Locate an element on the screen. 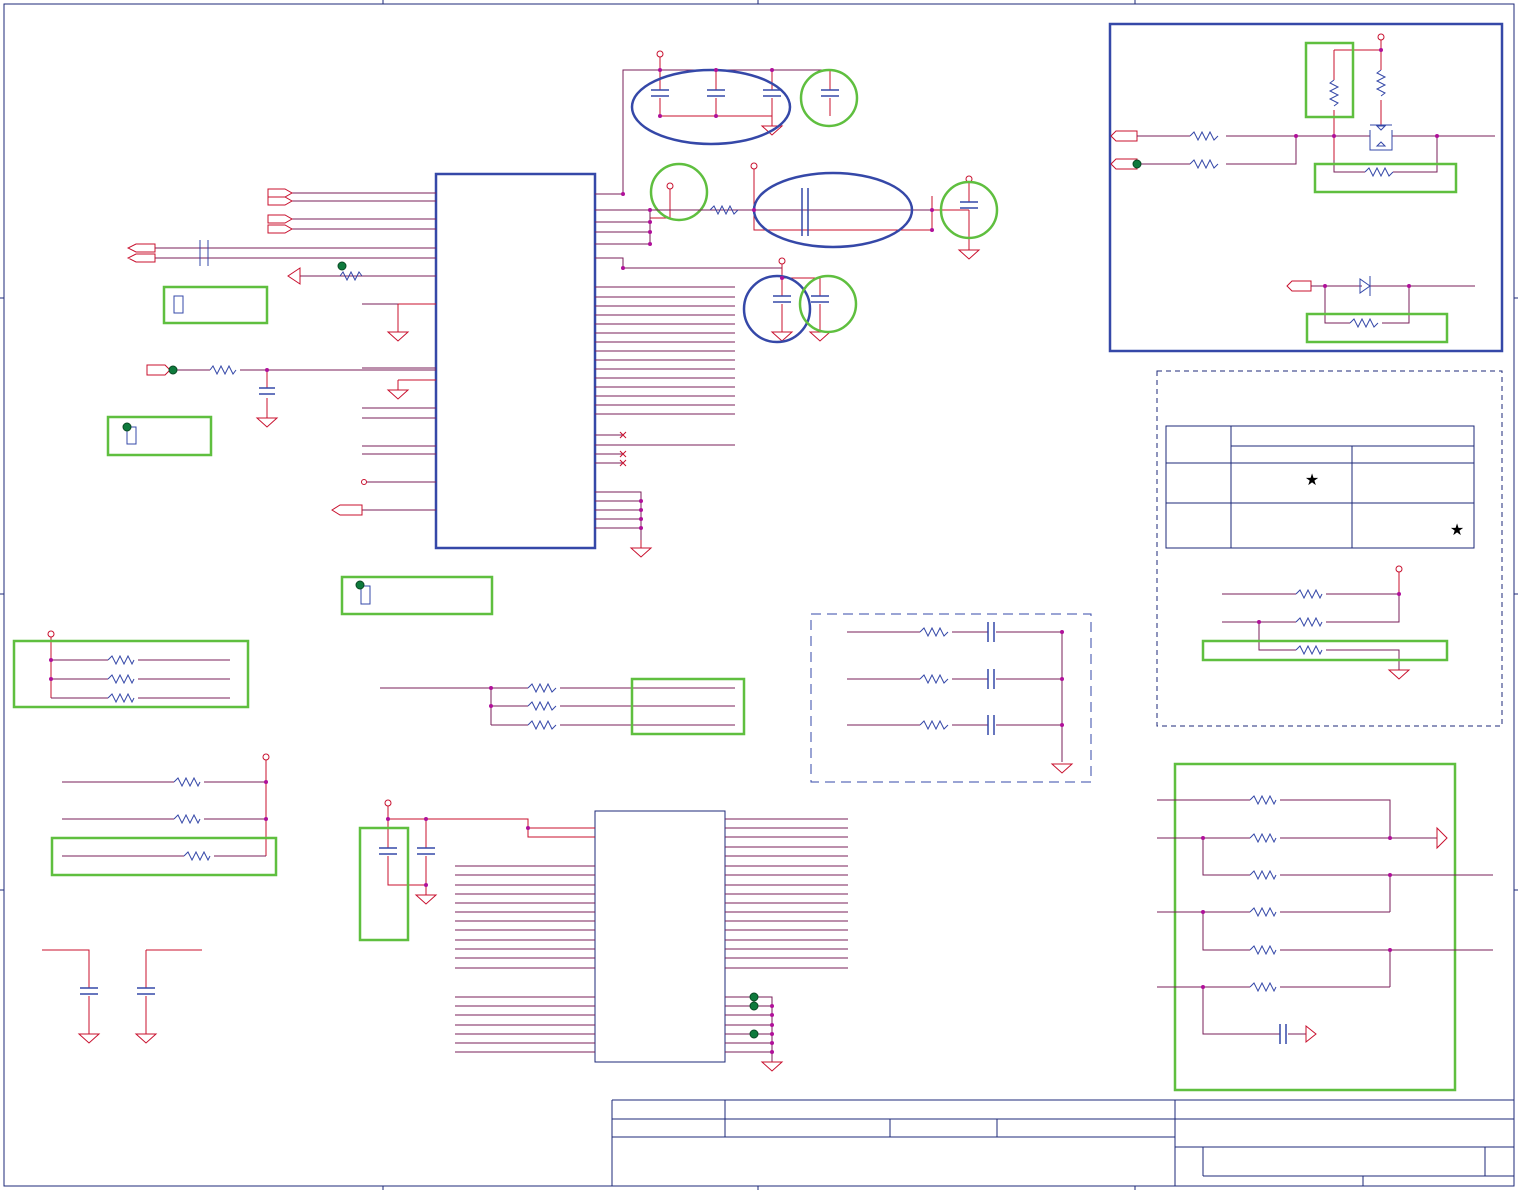 Image resolution: width=1518 pixels, height=1190 pixels. bottom-left-caps is located at coordinates (122, 996).